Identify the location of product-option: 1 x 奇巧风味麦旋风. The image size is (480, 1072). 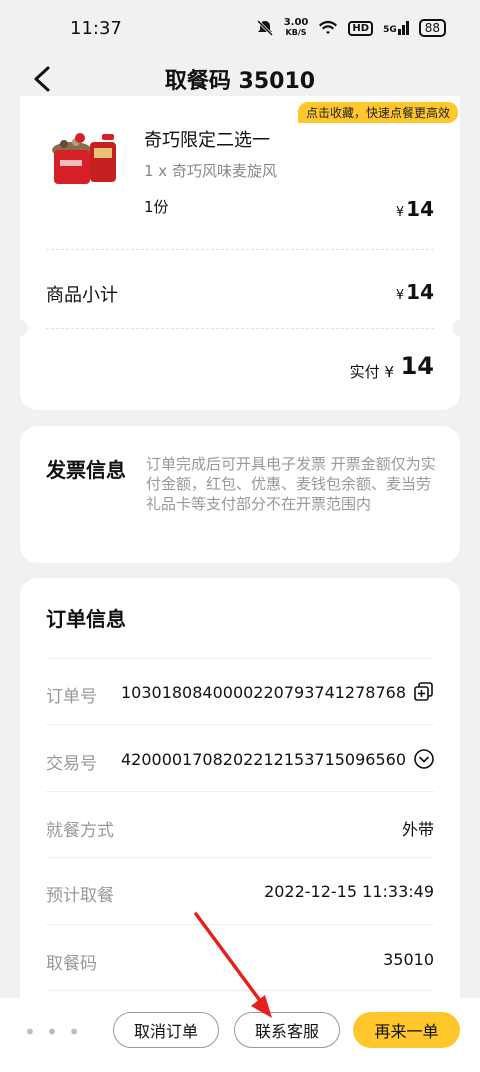
(210, 171).